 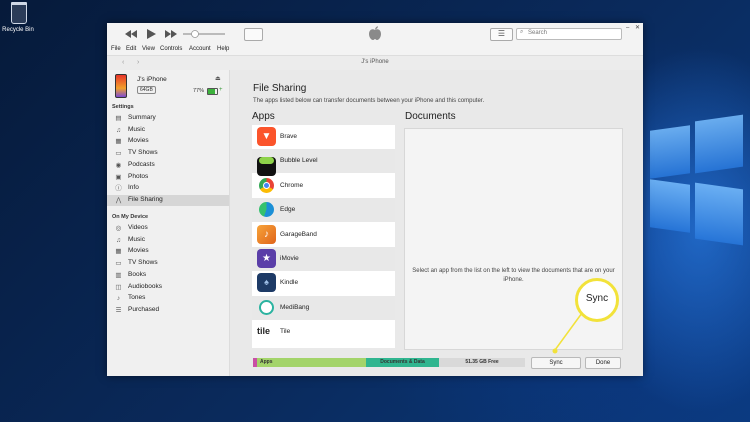 I want to click on callout-dot, so click(x=555, y=351).